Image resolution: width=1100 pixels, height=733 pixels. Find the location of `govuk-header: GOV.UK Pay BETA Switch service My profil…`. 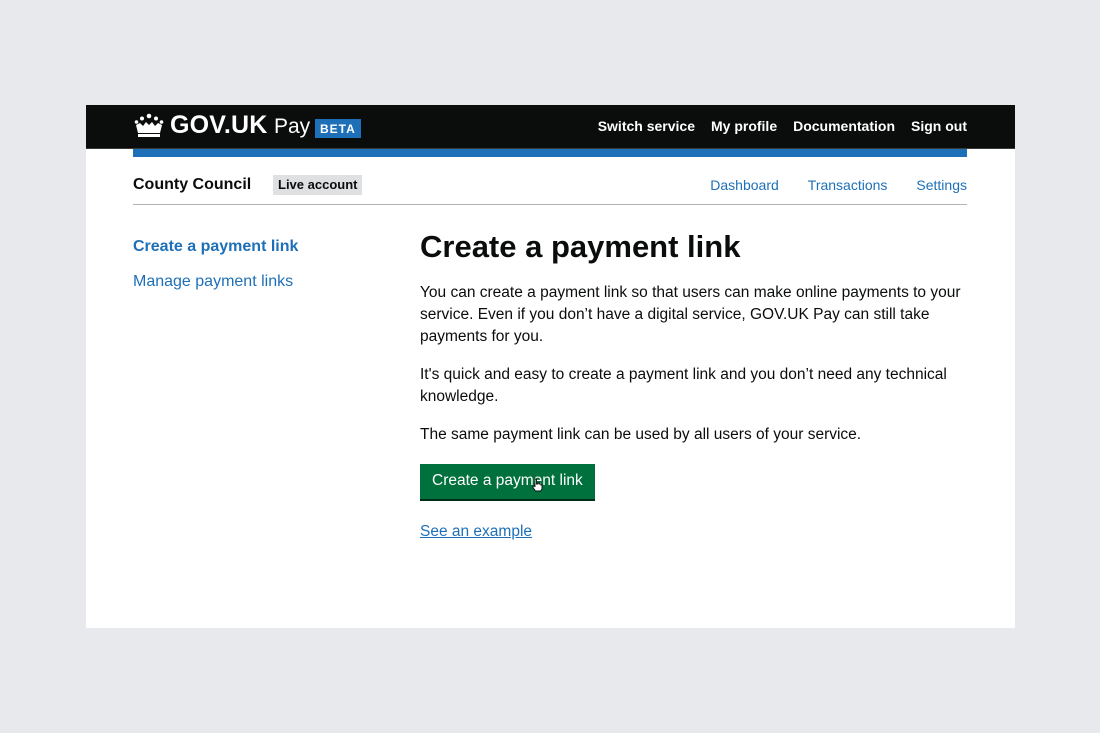

govuk-header: GOV.UK Pay BETA Switch service My profil… is located at coordinates (550, 127).